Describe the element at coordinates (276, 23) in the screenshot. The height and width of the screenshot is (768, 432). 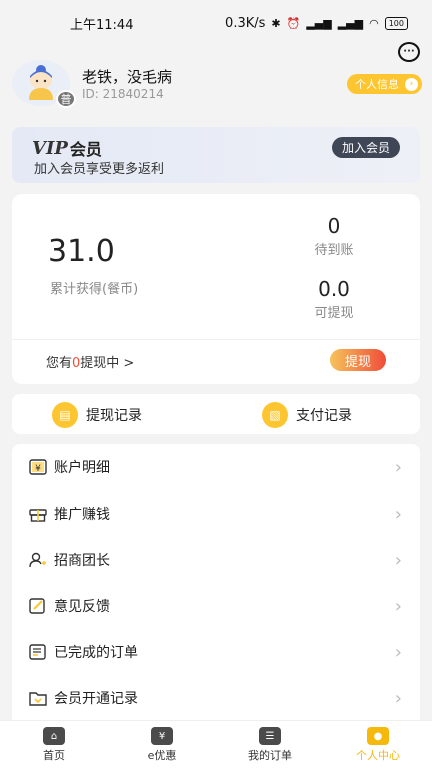
I see `bluetooth-icon: ✱` at that location.